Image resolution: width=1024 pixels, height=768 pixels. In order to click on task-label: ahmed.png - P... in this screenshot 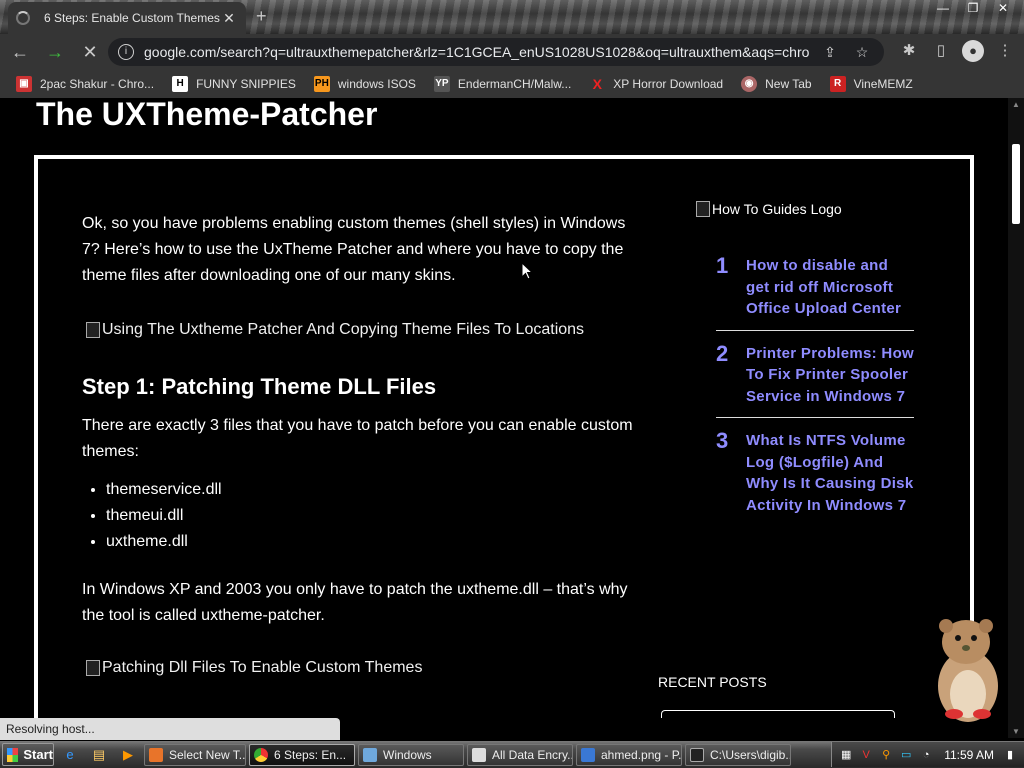, I will do `click(641, 754)`.